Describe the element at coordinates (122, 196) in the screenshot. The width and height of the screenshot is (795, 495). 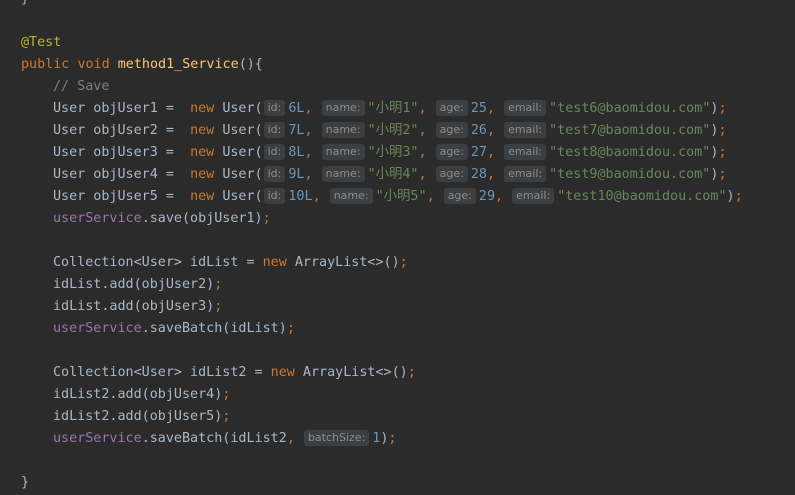
I see `code-token: User objUser5 =` at that location.